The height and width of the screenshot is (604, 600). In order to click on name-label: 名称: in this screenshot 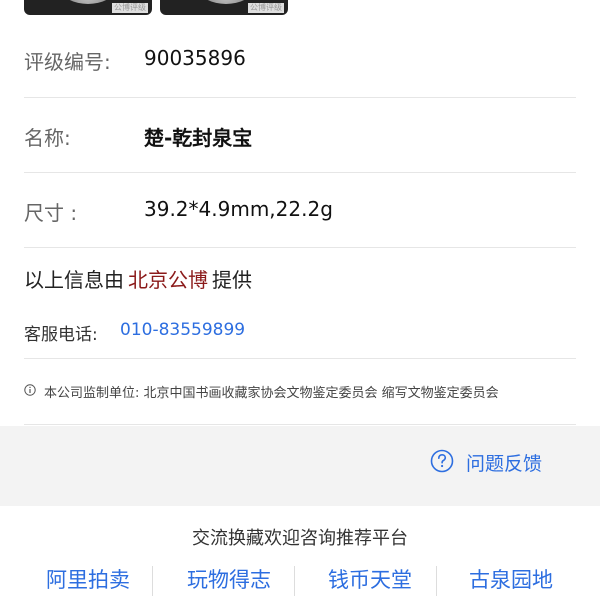, I will do `click(47, 138)`.